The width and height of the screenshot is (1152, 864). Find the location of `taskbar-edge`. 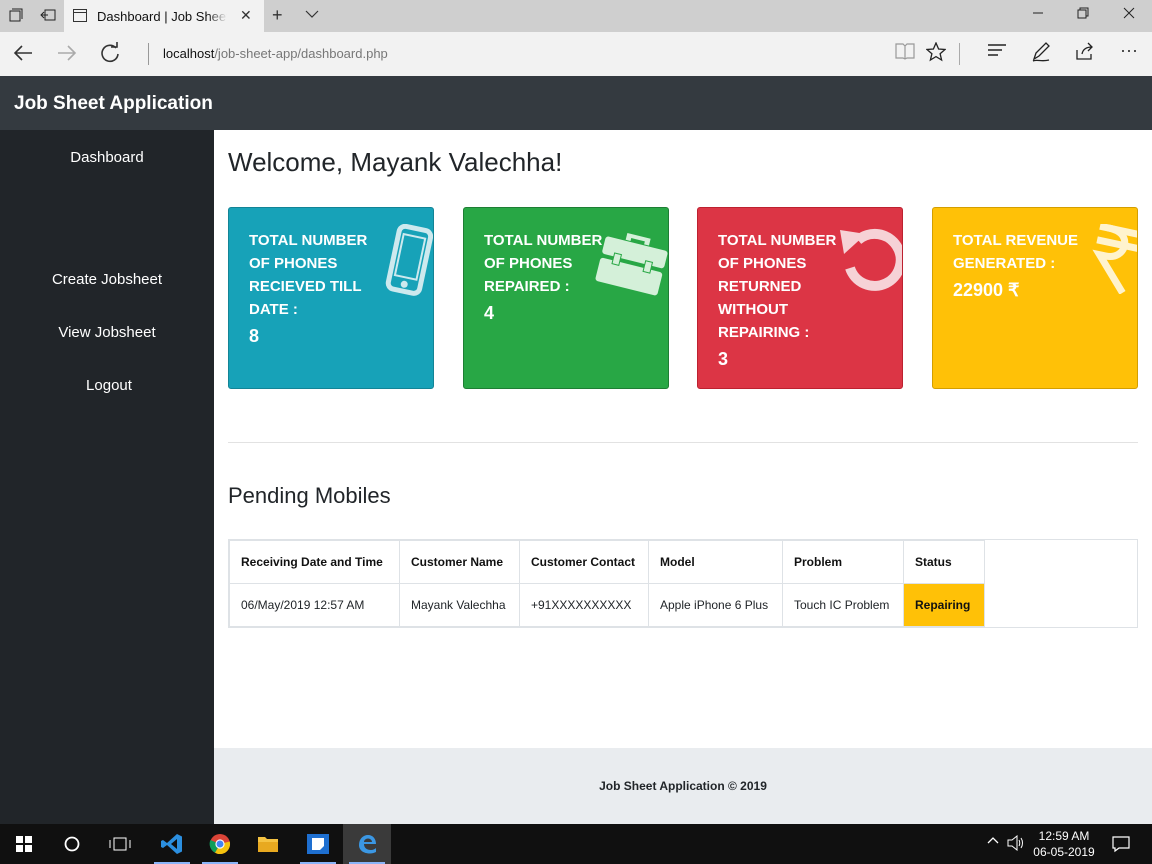

taskbar-edge is located at coordinates (367, 844).